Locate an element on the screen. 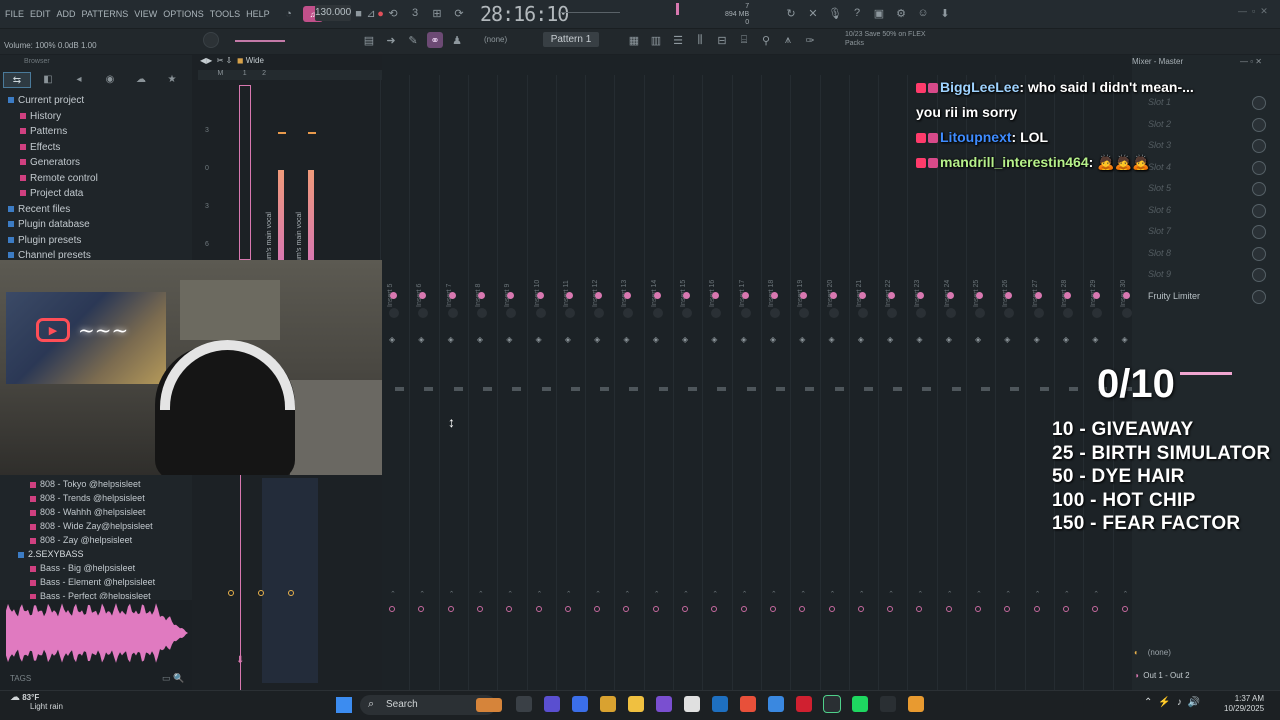 The image size is (1280, 720). browser-tree-item: Channel presets is located at coordinates (98, 253).